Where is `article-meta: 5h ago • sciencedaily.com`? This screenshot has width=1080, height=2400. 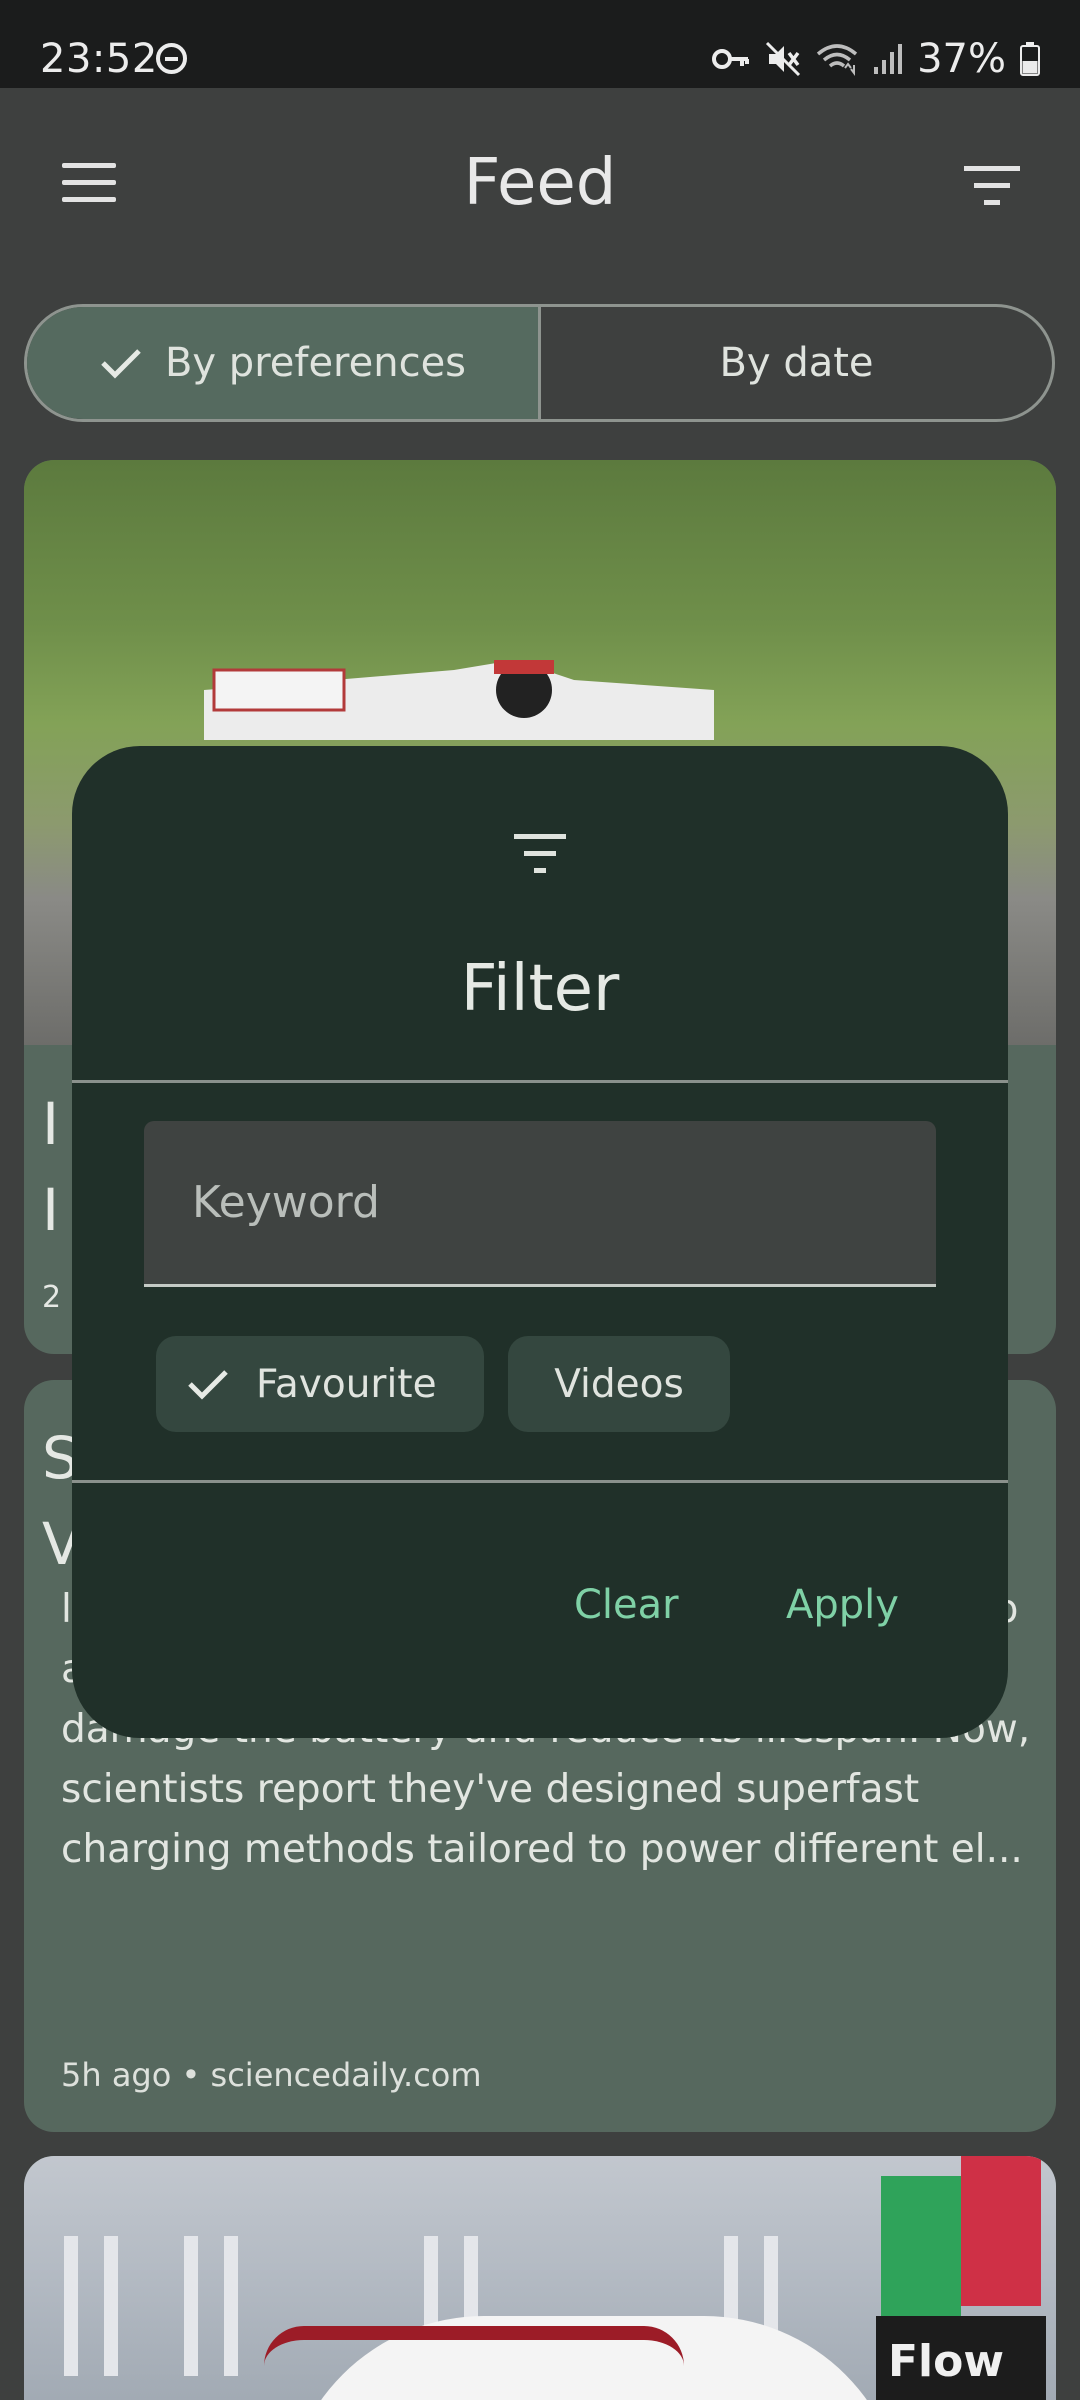
article-meta: 5h ago • sciencedaily.com is located at coordinates (271, 2075).